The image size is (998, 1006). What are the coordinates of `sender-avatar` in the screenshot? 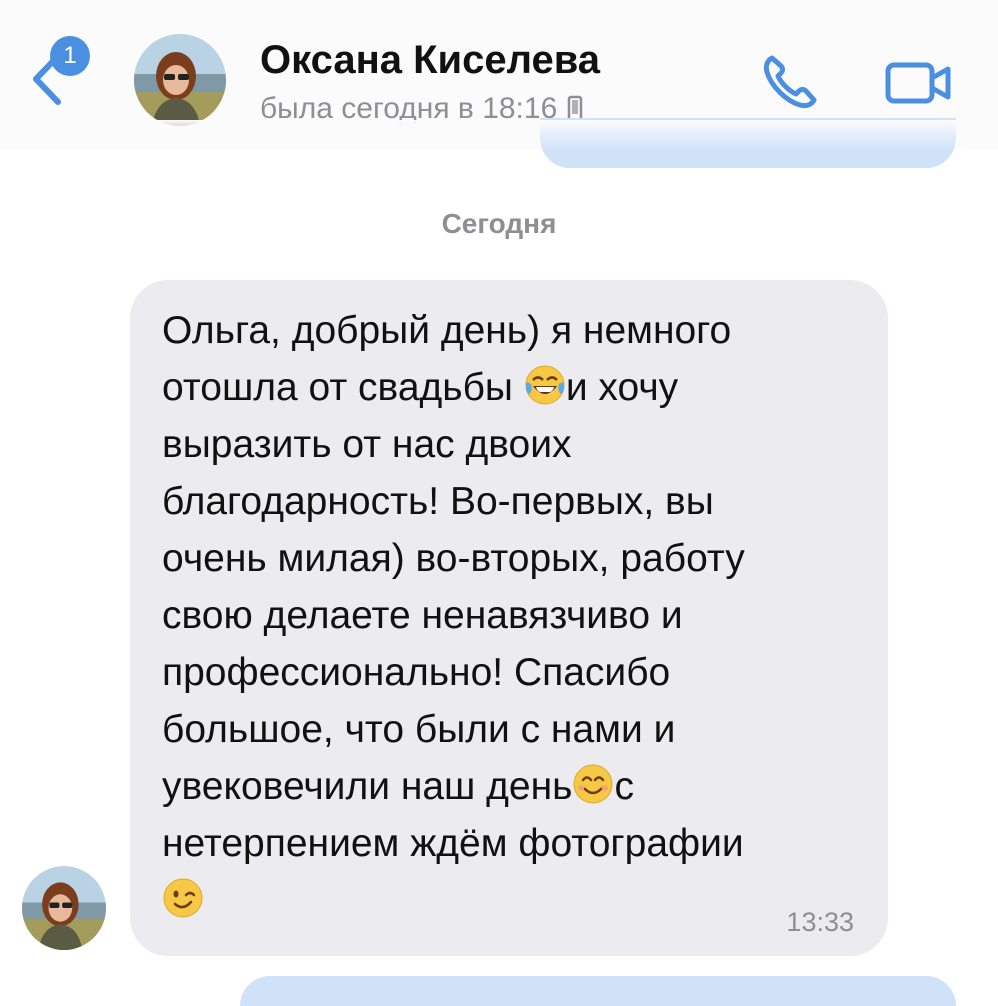 It's located at (64, 908).